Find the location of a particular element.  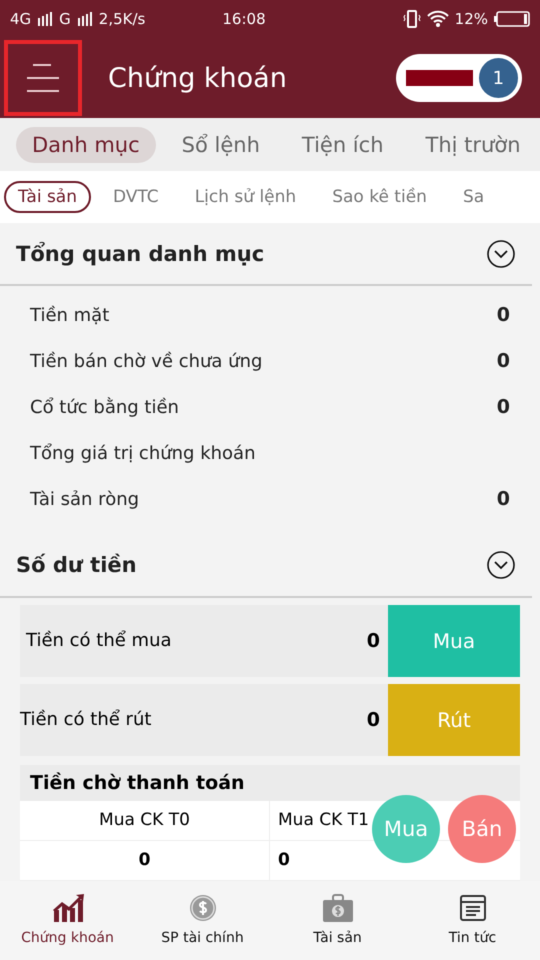

nav-item: Chứng khoán is located at coordinates (67, 920).